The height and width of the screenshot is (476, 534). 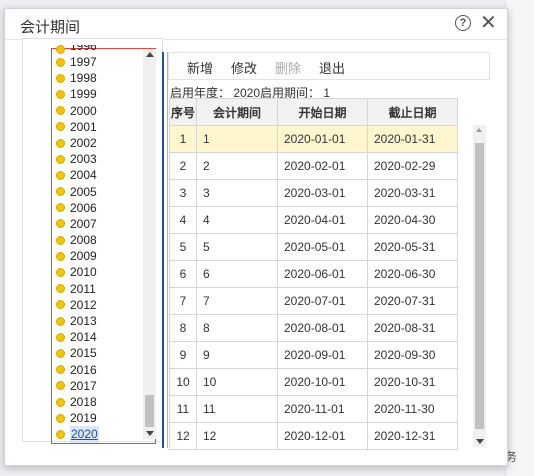 I want to click on table-row: 7 7 2020-07-01 2020-07-31, so click(x=313, y=301).